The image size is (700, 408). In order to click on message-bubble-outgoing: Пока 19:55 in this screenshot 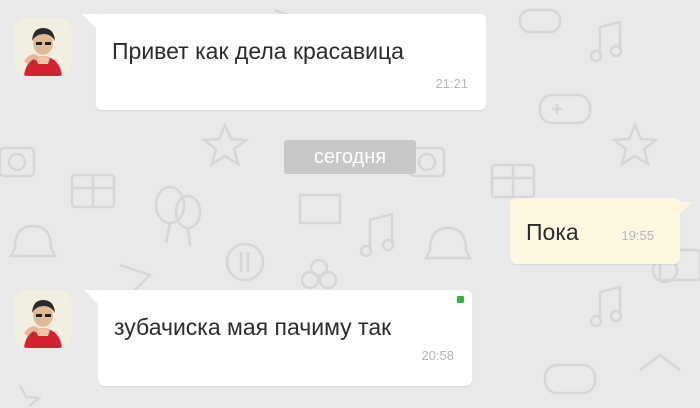, I will do `click(601, 231)`.